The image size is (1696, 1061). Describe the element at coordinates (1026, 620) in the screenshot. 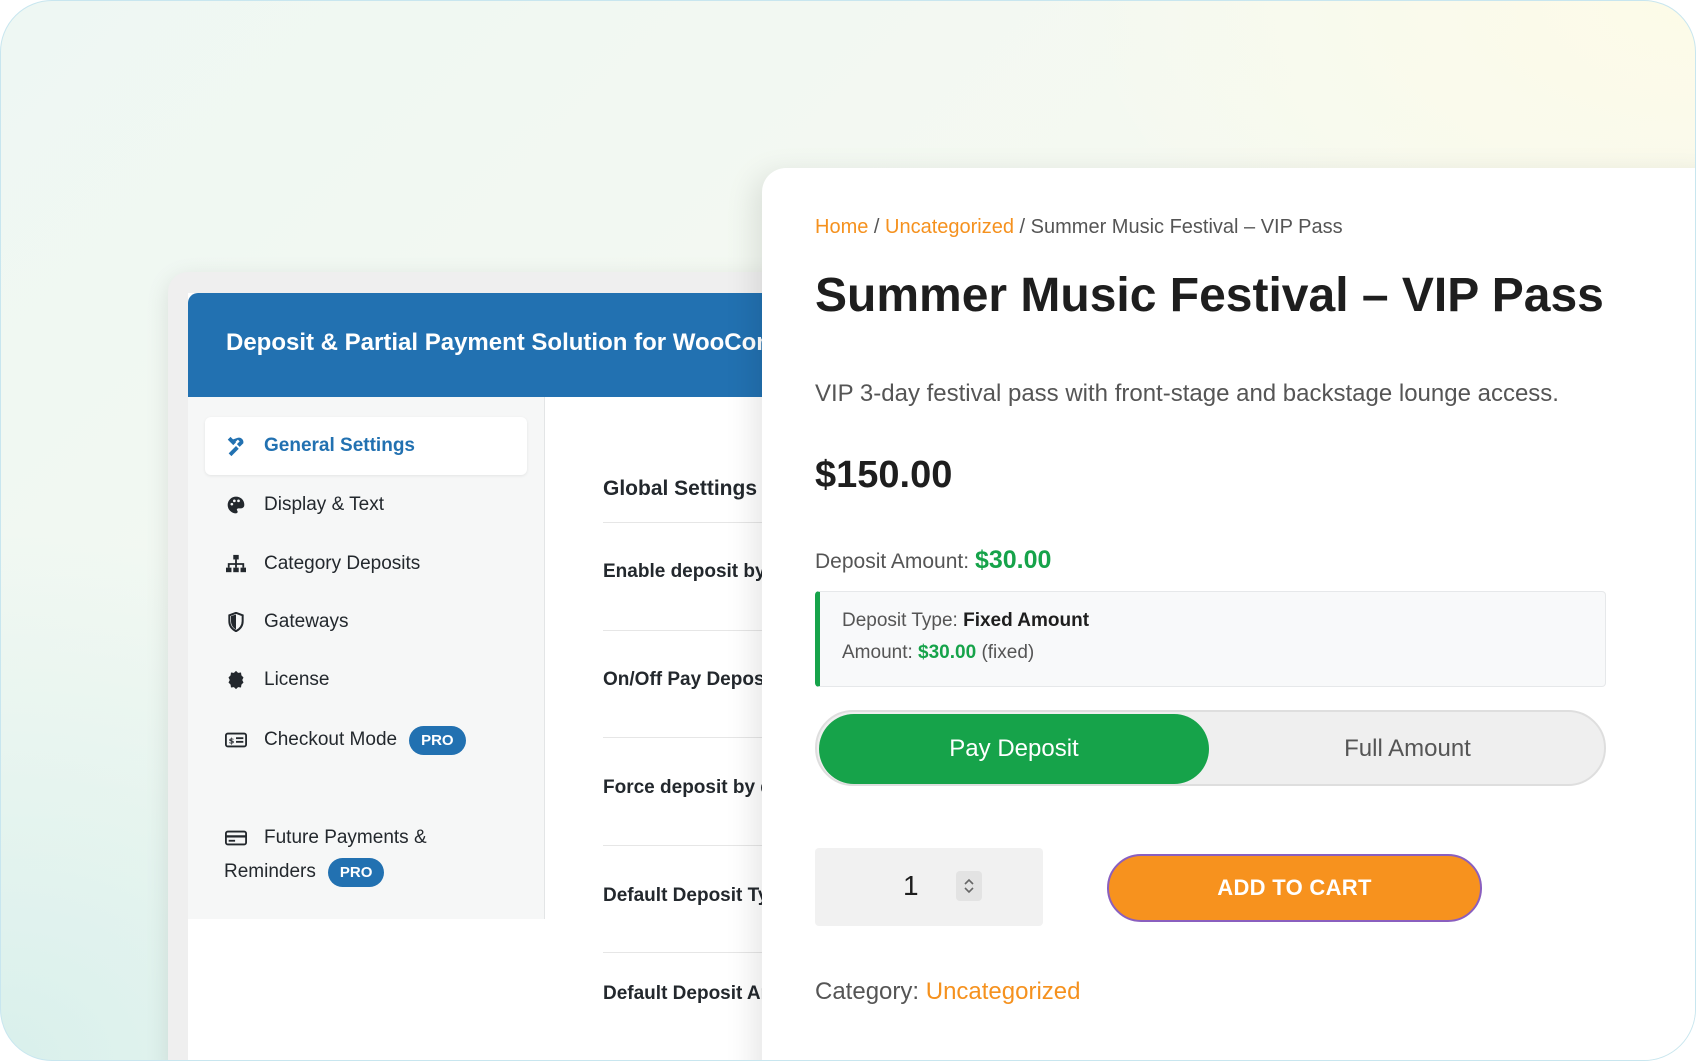

I see `deposit-type-value: Fixed Amount` at that location.